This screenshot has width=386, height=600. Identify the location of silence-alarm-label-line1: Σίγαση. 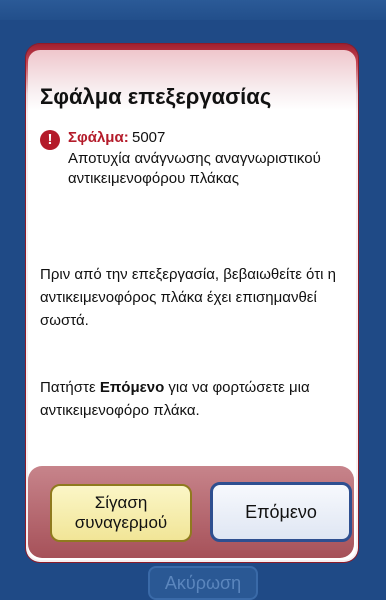
(121, 502).